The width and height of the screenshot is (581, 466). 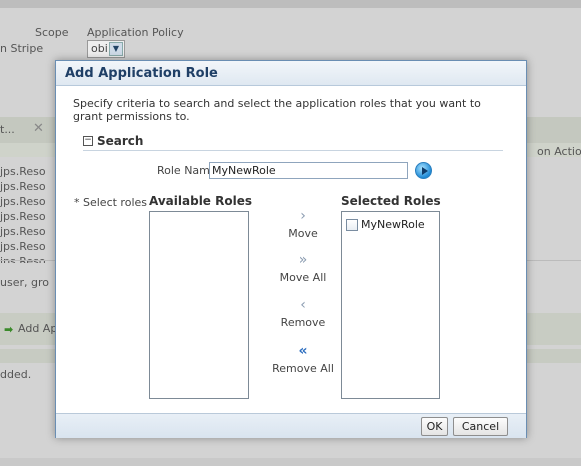 I want to click on selected-role-label: MyNewRole, so click(x=393, y=224).